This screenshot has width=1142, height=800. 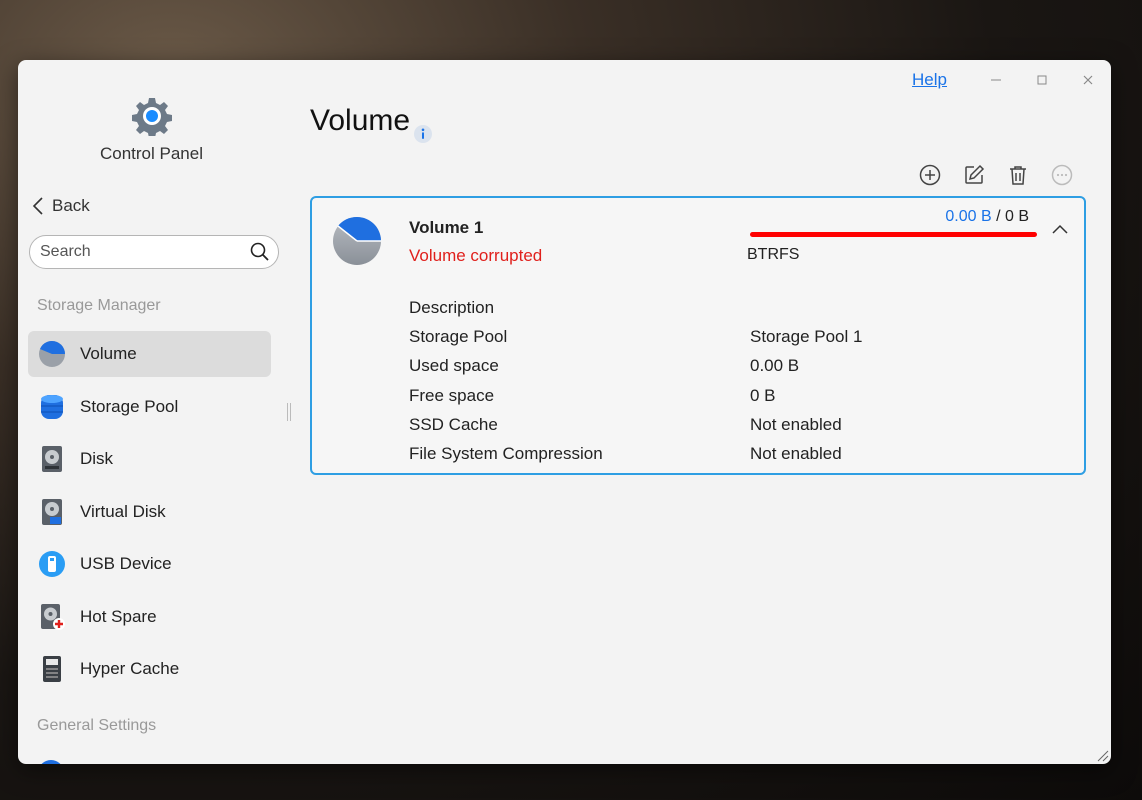 What do you see at coordinates (423, 134) in the screenshot?
I see `info-icon` at bounding box center [423, 134].